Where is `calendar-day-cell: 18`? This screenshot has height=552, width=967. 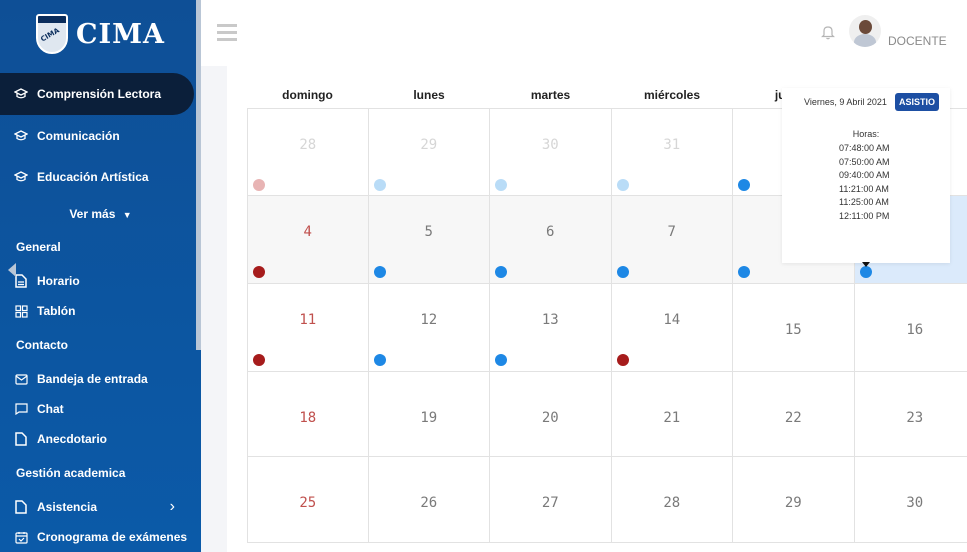 calendar-day-cell: 18 is located at coordinates (308, 414).